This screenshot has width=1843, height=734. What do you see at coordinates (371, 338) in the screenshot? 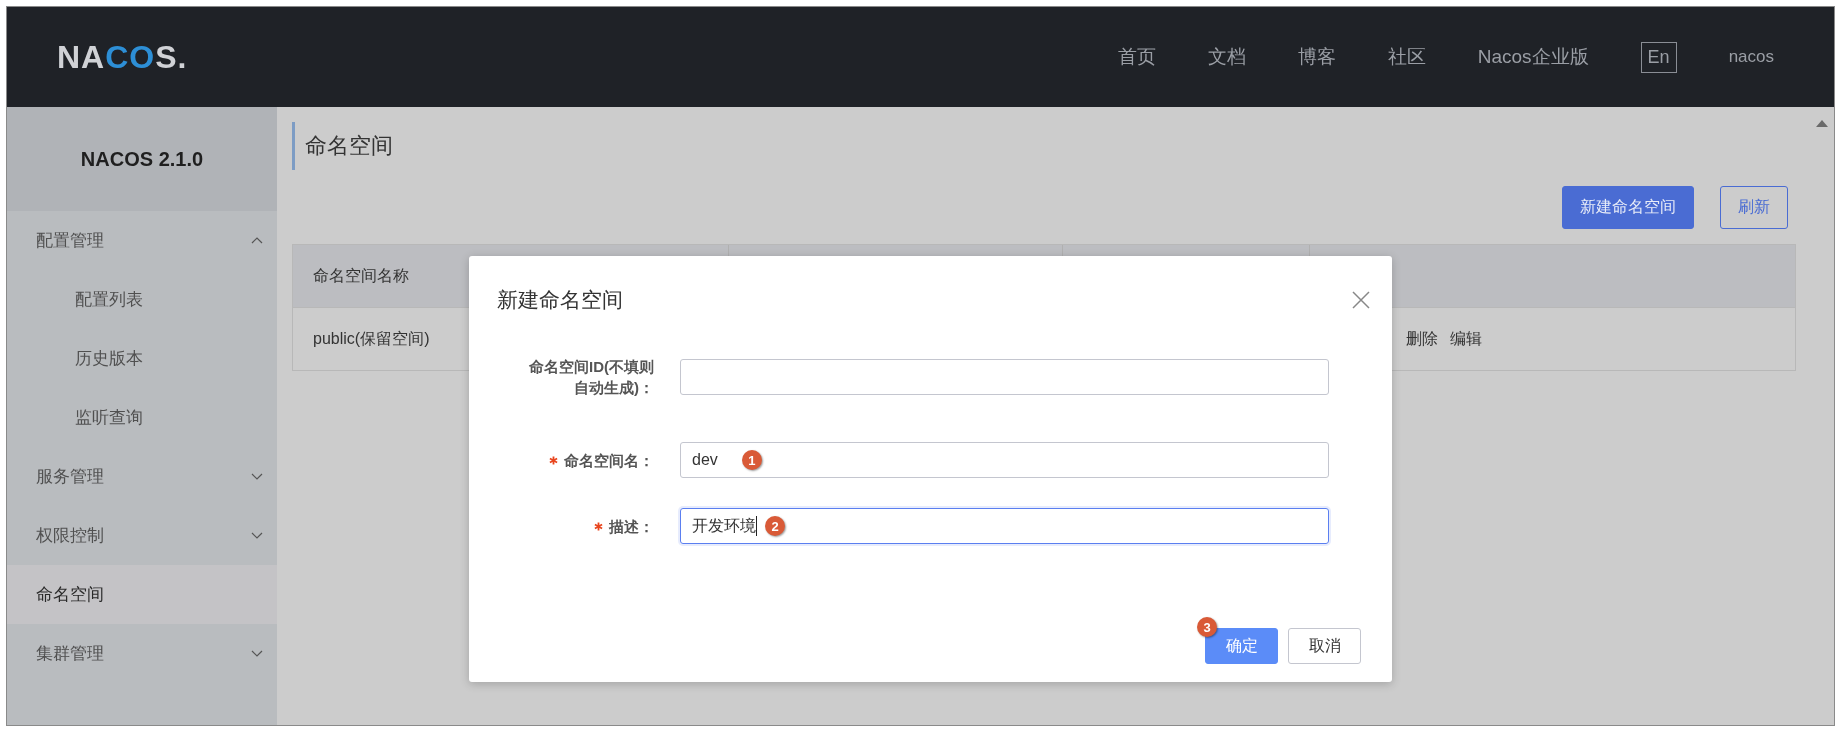
I see `table-cell-text: public(保留空间)` at bounding box center [371, 338].